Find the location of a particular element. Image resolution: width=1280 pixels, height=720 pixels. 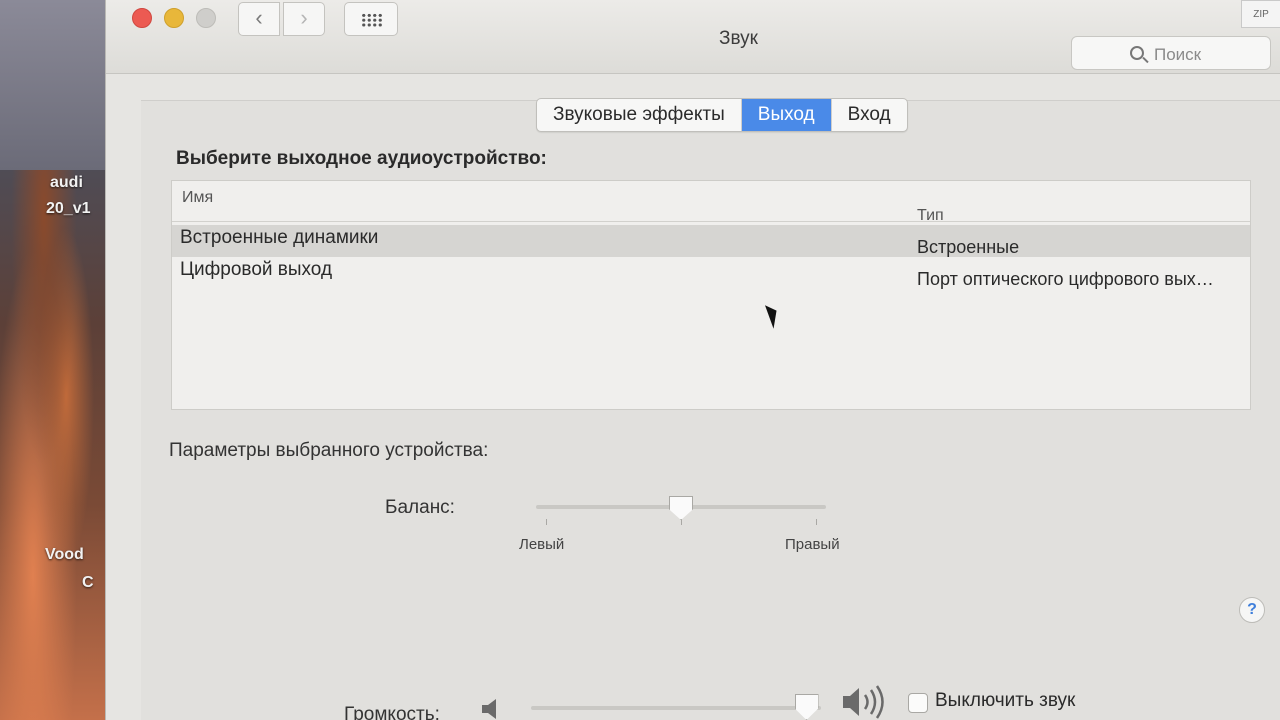

mute-label: Выключить звук is located at coordinates (1005, 701).